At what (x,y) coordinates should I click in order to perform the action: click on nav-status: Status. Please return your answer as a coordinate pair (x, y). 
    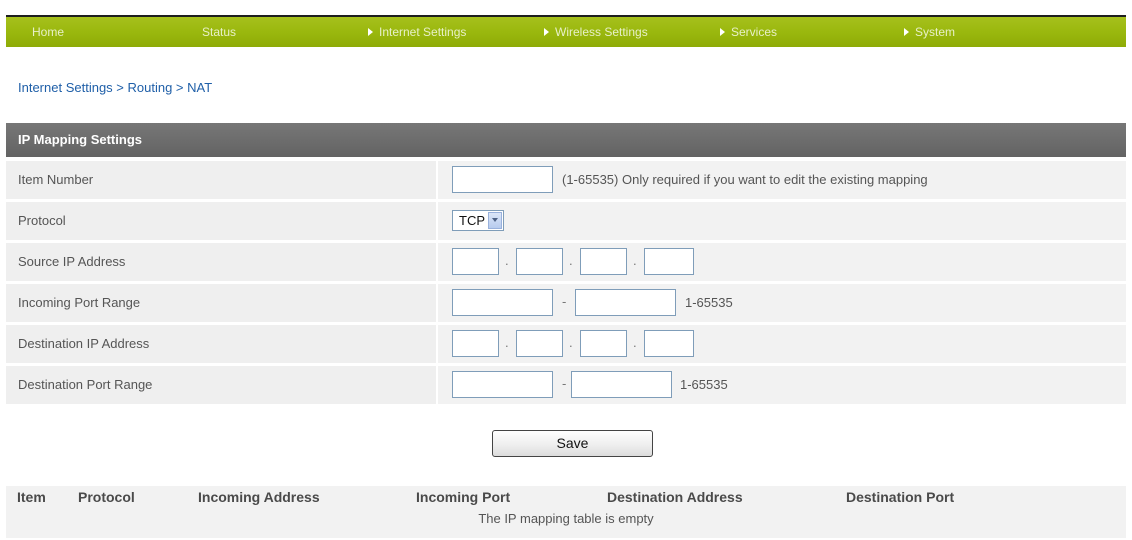
    Looking at the image, I should click on (219, 32).